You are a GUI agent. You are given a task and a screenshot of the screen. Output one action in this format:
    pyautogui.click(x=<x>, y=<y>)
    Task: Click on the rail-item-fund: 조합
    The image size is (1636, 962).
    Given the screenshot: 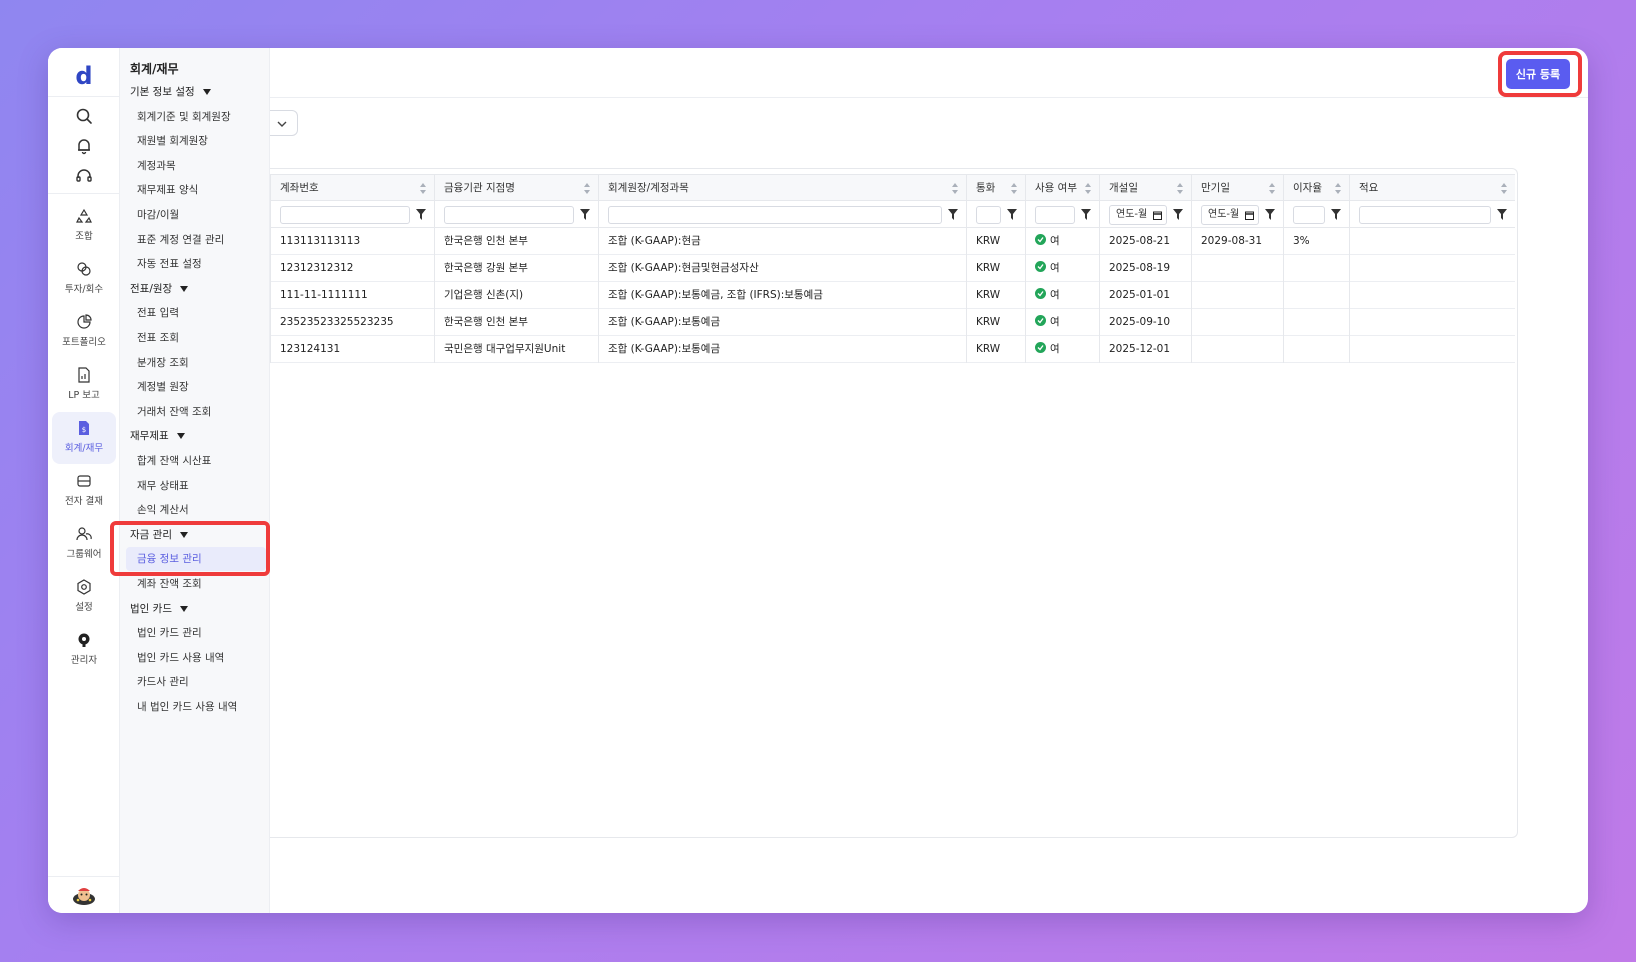 What is the action you would take?
    pyautogui.click(x=84, y=226)
    